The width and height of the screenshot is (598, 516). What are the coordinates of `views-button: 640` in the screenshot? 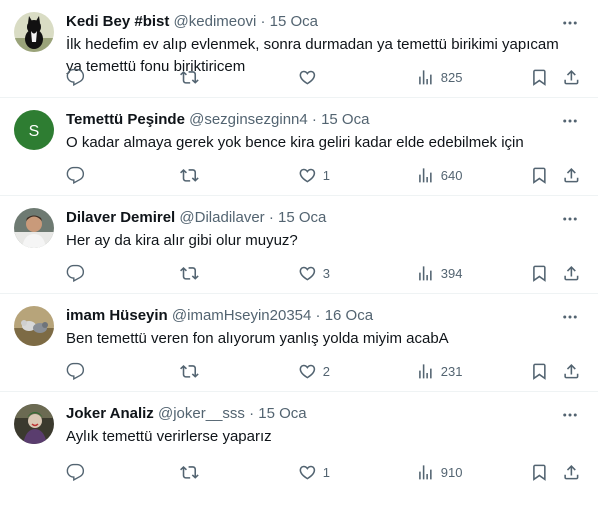 It's located at (439, 175).